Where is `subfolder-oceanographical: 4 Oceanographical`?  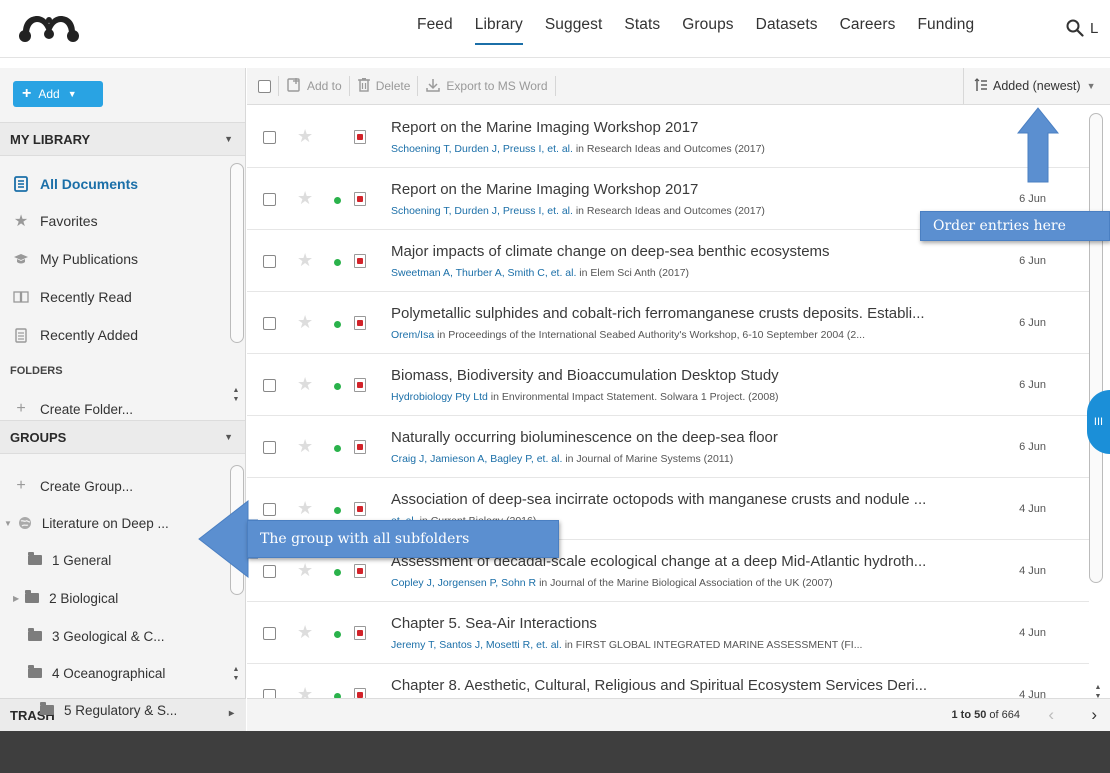
subfolder-oceanographical: 4 Oceanographical is located at coordinates (96, 673).